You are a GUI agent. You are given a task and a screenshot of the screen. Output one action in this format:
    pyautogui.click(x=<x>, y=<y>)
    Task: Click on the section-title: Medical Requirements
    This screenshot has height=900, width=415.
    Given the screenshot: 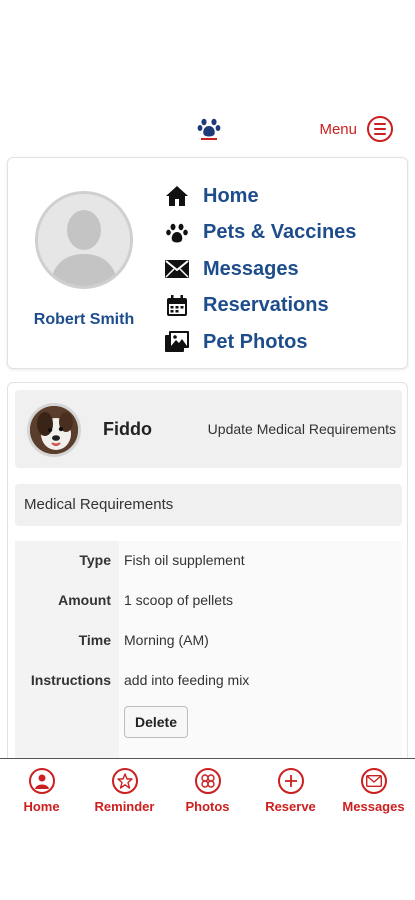 What is the action you would take?
    pyautogui.click(x=208, y=505)
    